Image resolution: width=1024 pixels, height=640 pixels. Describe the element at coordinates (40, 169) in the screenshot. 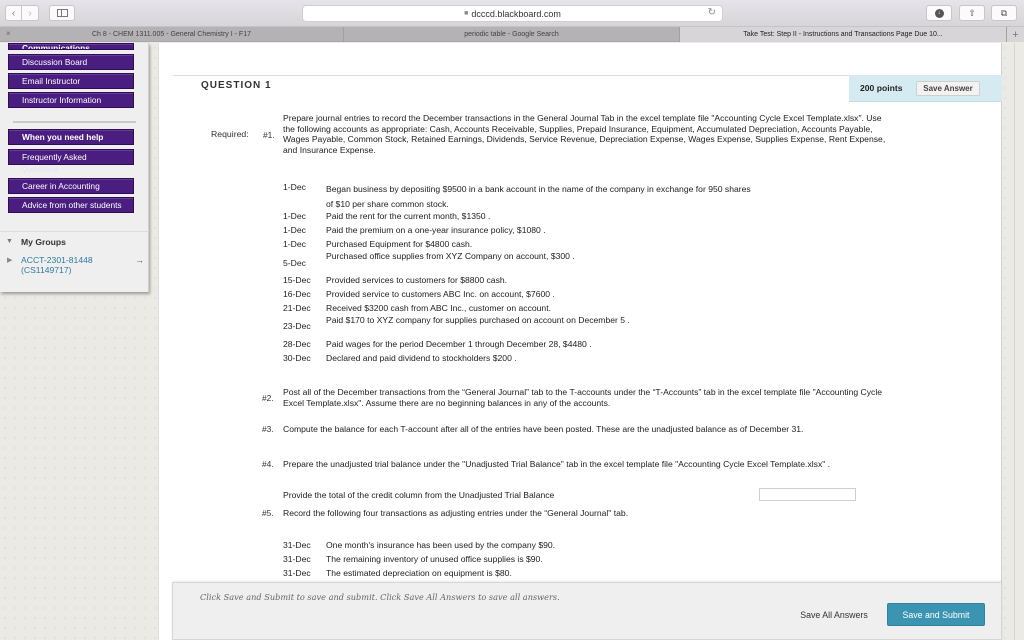

I see `faq-overflow-text: Questions` at that location.